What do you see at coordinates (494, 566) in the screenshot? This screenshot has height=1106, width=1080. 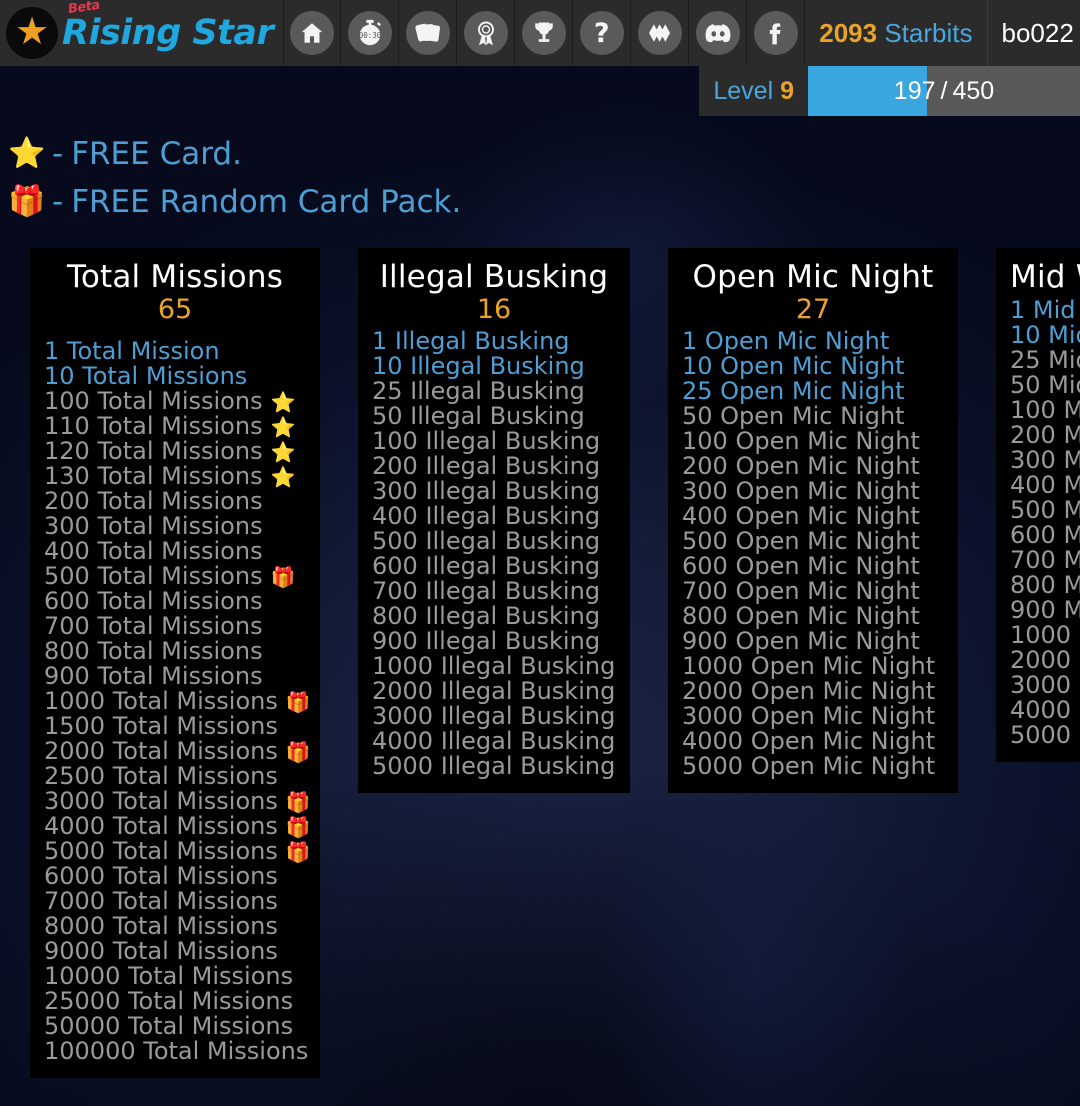 I see `achievement-row-locked: 600 Illegal Busking` at bounding box center [494, 566].